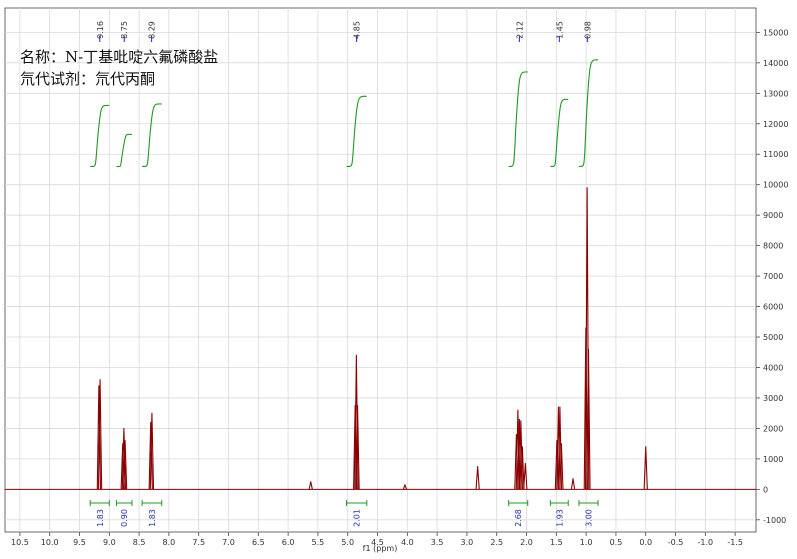  What do you see at coordinates (676, 542) in the screenshot?
I see `x-tick-label: -0.5` at bounding box center [676, 542].